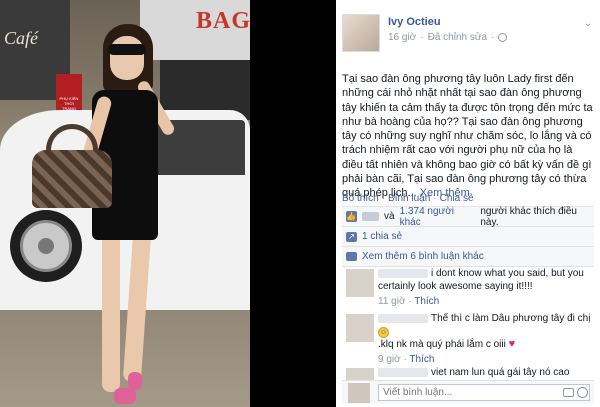 The width and height of the screenshot is (600, 407). What do you see at coordinates (511, 318) in the screenshot?
I see `comment-body: Thế thì c làm Dâu phương tây đi chị` at bounding box center [511, 318].